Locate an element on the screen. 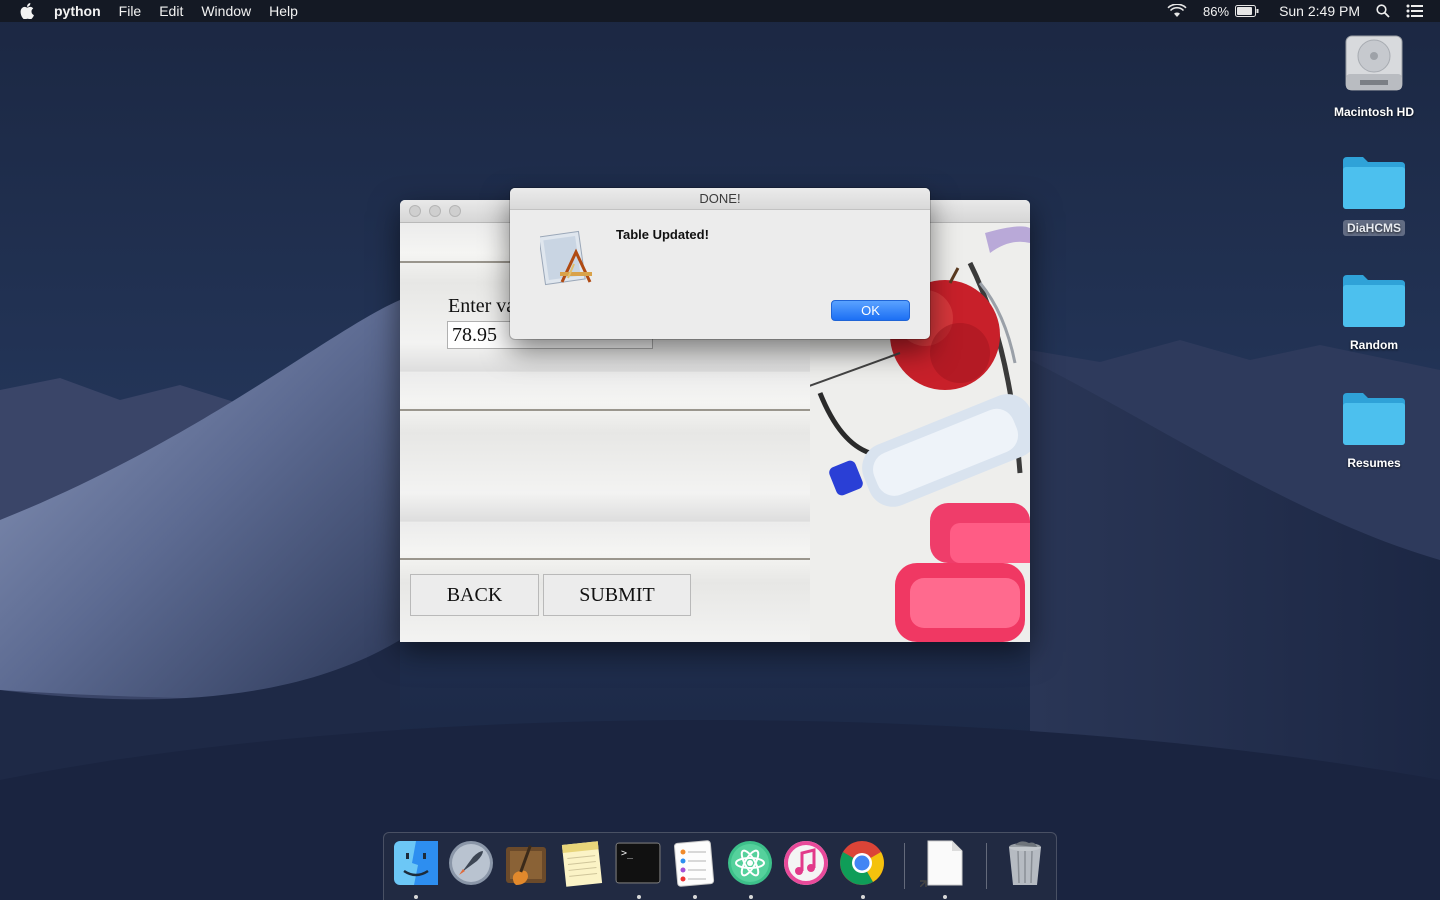  spotlight-search-icon is located at coordinates (1383, 11).